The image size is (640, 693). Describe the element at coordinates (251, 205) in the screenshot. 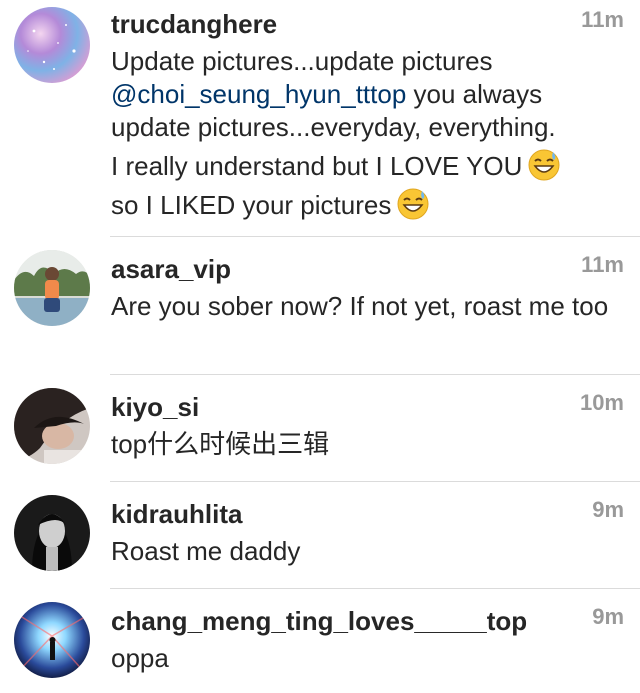

I see `comment-text-fragment: so I LIKED your pictures` at that location.